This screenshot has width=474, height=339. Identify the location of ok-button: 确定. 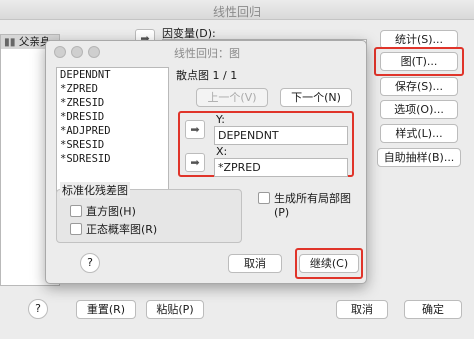
(433, 309).